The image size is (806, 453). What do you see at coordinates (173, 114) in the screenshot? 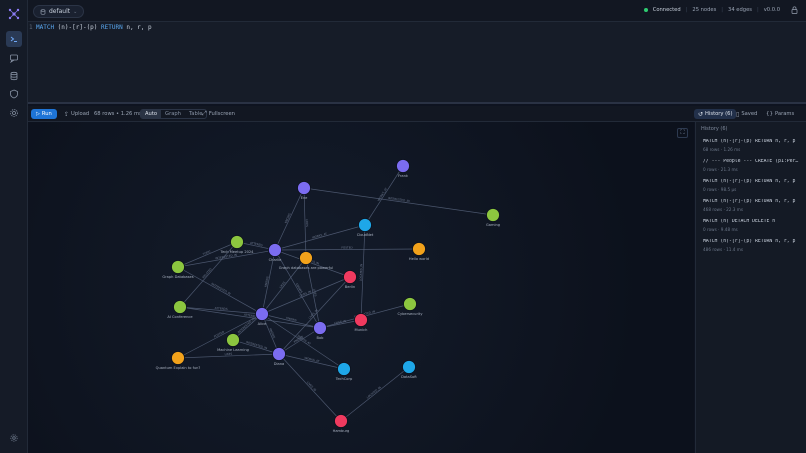
I see `mode-graph: Graph` at bounding box center [173, 114].